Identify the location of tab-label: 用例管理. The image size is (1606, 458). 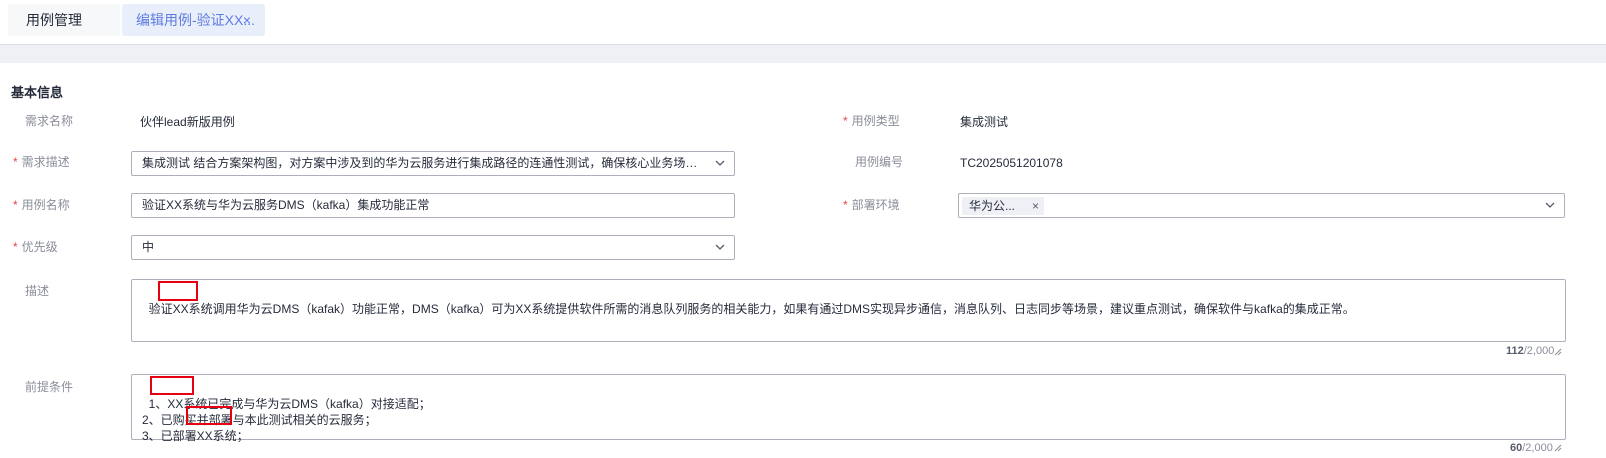
(54, 20).